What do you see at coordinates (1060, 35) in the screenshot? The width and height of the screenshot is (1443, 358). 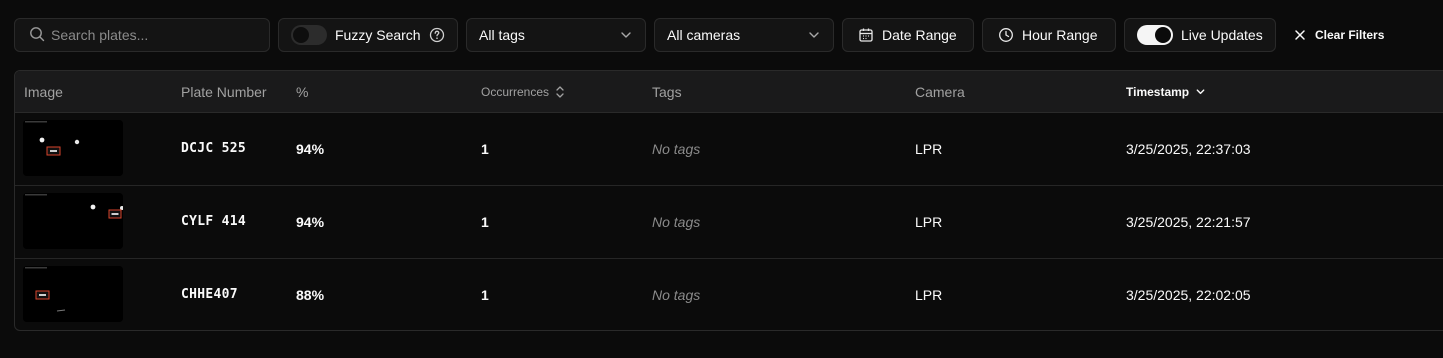 I see `hour-range-label: Hour Range` at bounding box center [1060, 35].